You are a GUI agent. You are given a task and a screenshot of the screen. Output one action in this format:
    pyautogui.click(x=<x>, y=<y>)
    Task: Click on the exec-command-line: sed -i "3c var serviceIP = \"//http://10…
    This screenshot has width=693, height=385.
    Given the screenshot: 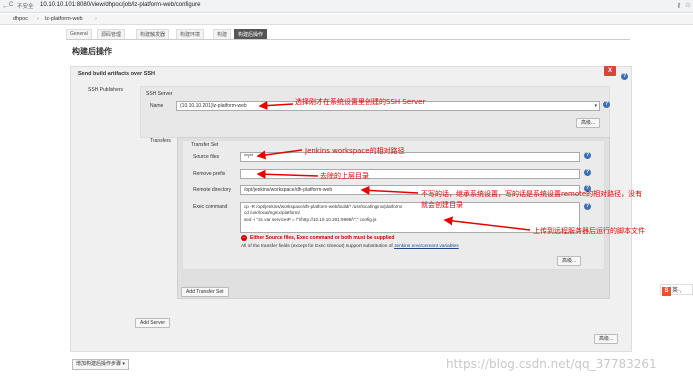 What is the action you would take?
    pyautogui.click(x=310, y=219)
    